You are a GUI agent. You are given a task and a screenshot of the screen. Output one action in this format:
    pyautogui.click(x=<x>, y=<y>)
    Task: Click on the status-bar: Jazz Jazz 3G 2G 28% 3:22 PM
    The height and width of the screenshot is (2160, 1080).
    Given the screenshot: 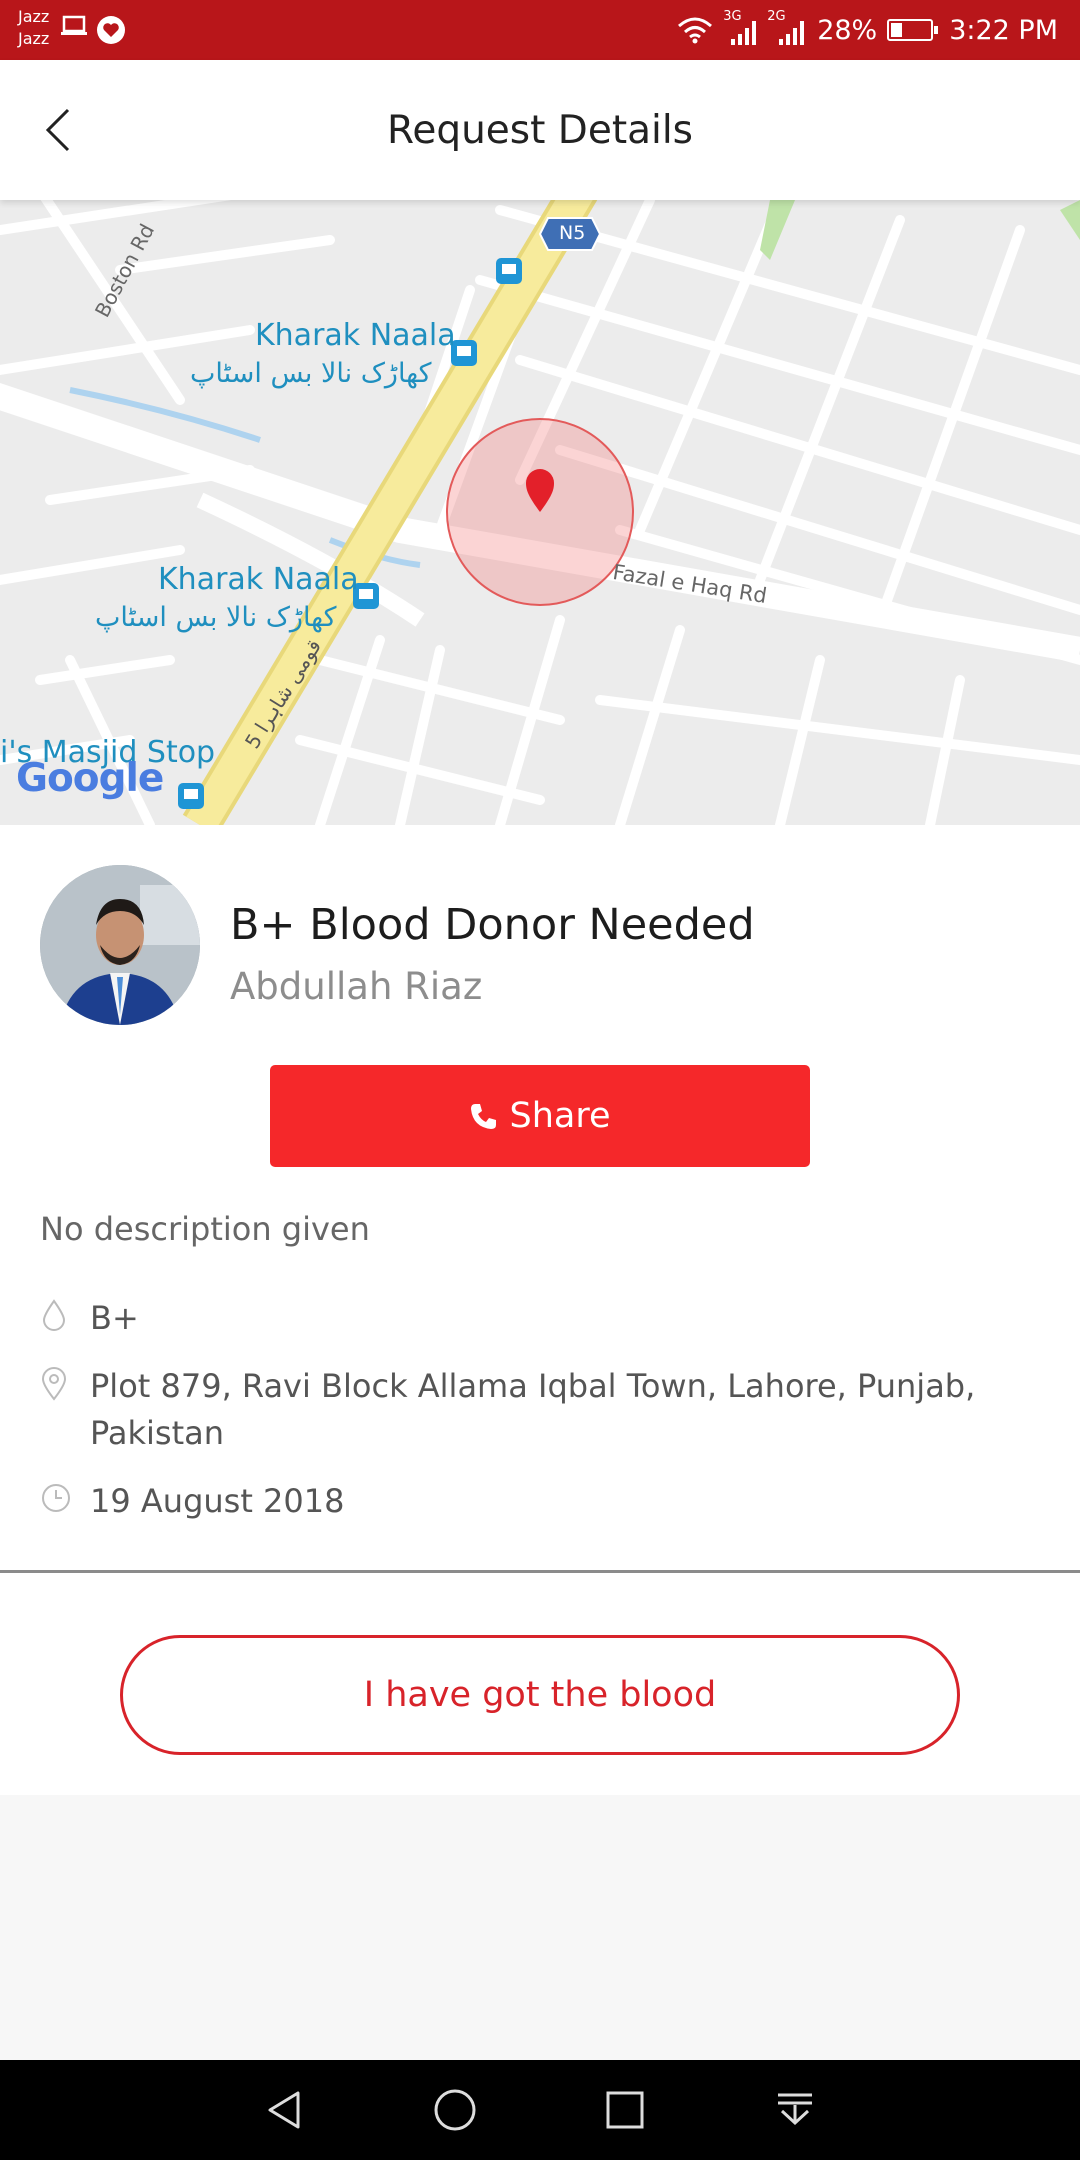 What is the action you would take?
    pyautogui.click(x=540, y=30)
    